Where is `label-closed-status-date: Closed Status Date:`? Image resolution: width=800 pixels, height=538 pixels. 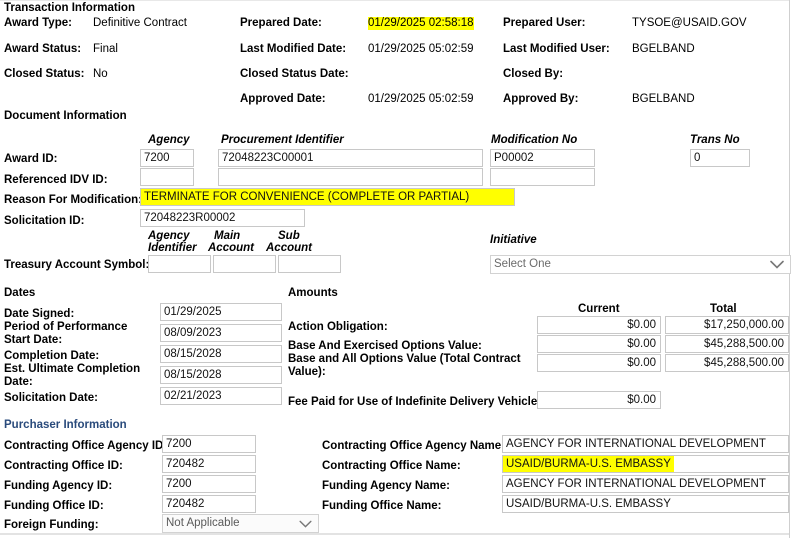 label-closed-status-date: Closed Status Date: is located at coordinates (294, 74).